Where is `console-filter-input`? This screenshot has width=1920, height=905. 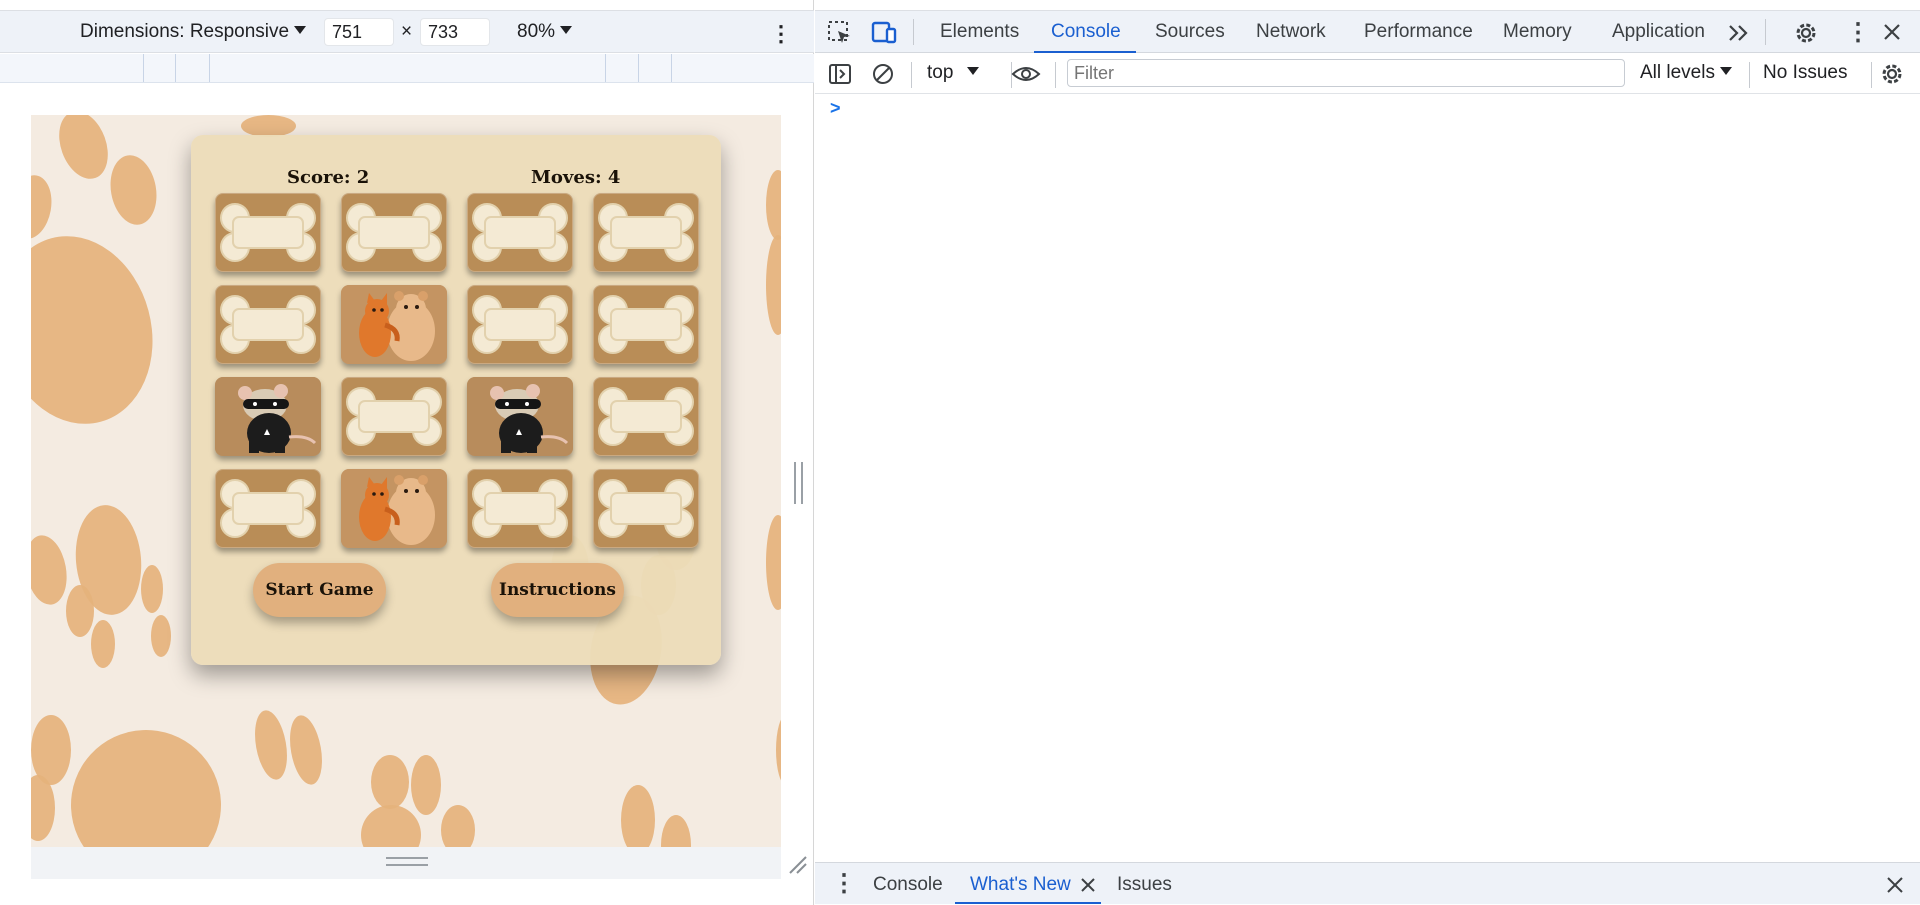
console-filter-input is located at coordinates (1346, 73).